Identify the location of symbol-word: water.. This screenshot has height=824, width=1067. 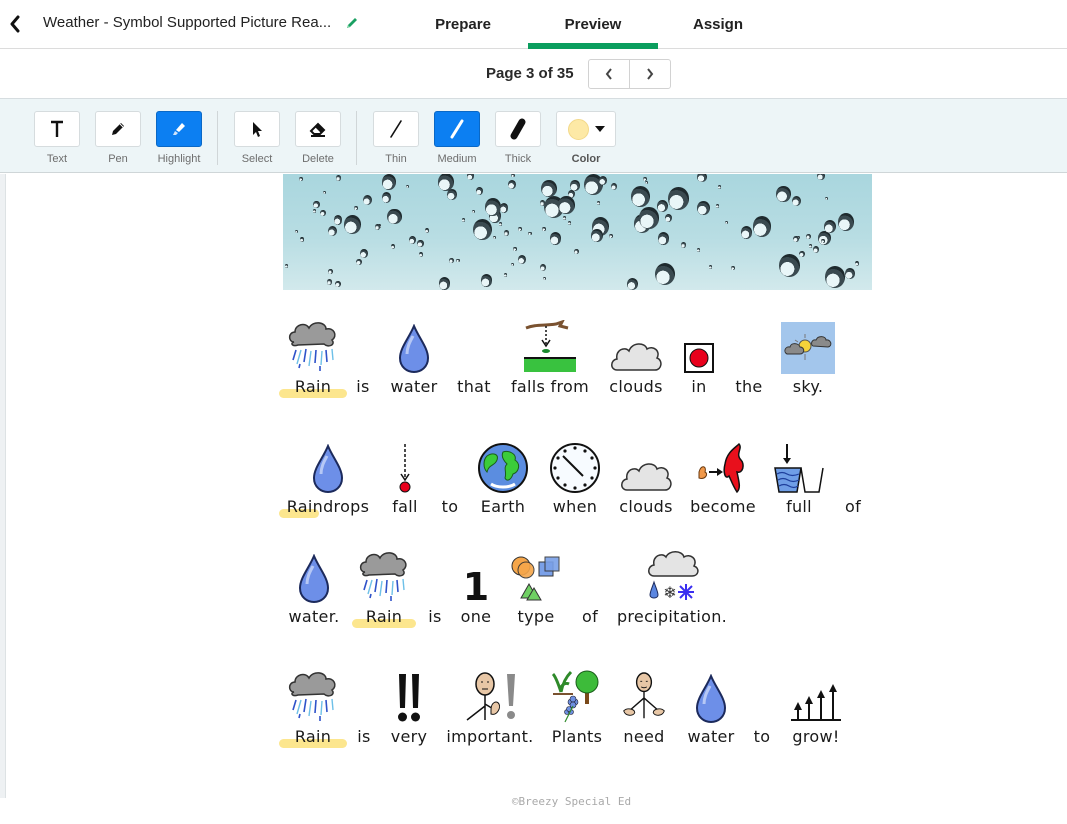
(314, 588).